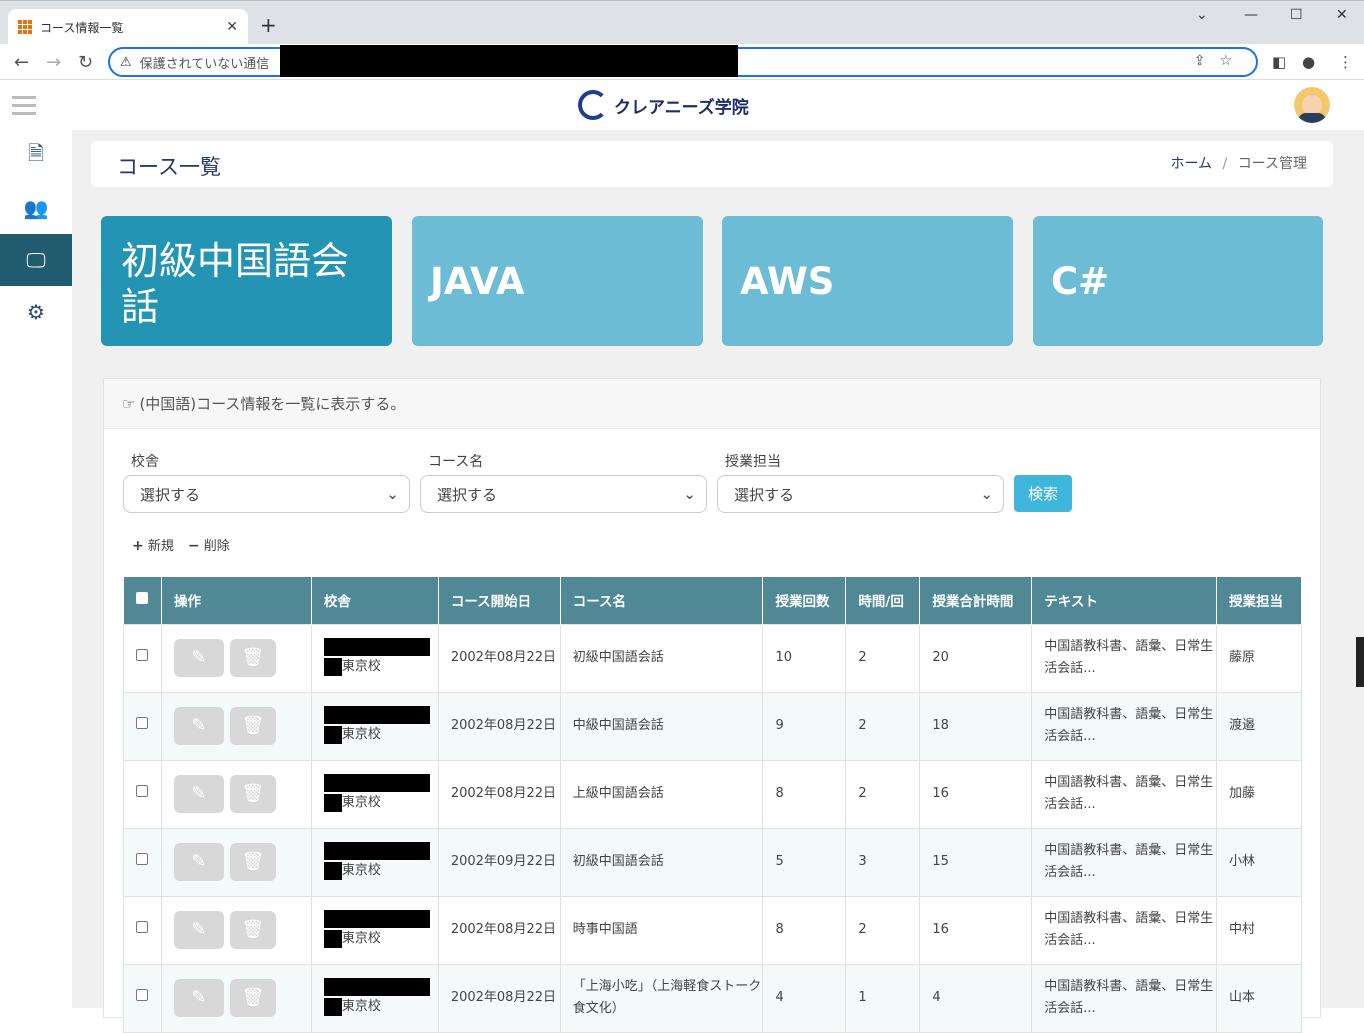 This screenshot has height=1033, width=1364. Describe the element at coordinates (1342, 15) in the screenshot. I see `close-window-button: ✕` at that location.